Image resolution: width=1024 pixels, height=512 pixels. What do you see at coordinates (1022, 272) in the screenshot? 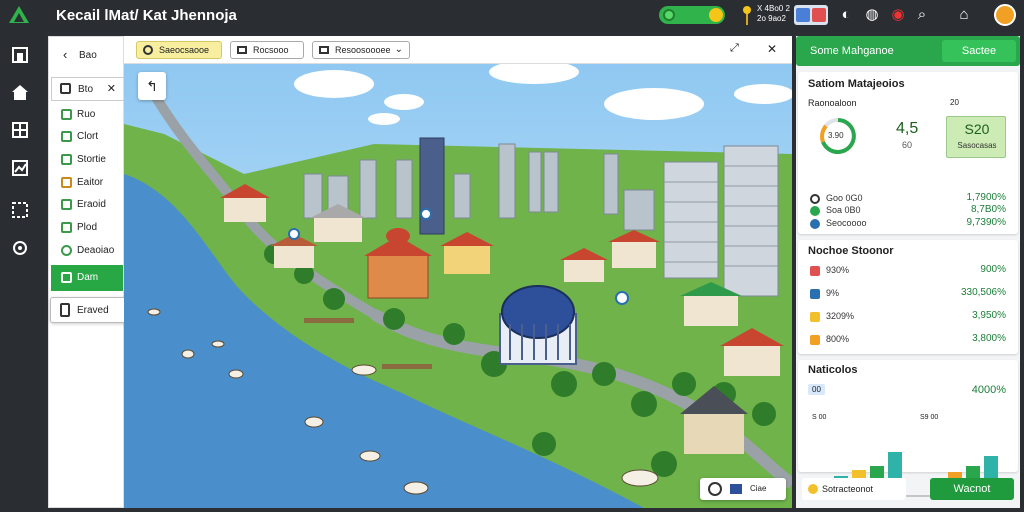
I see `scrollbar` at bounding box center [1022, 272].